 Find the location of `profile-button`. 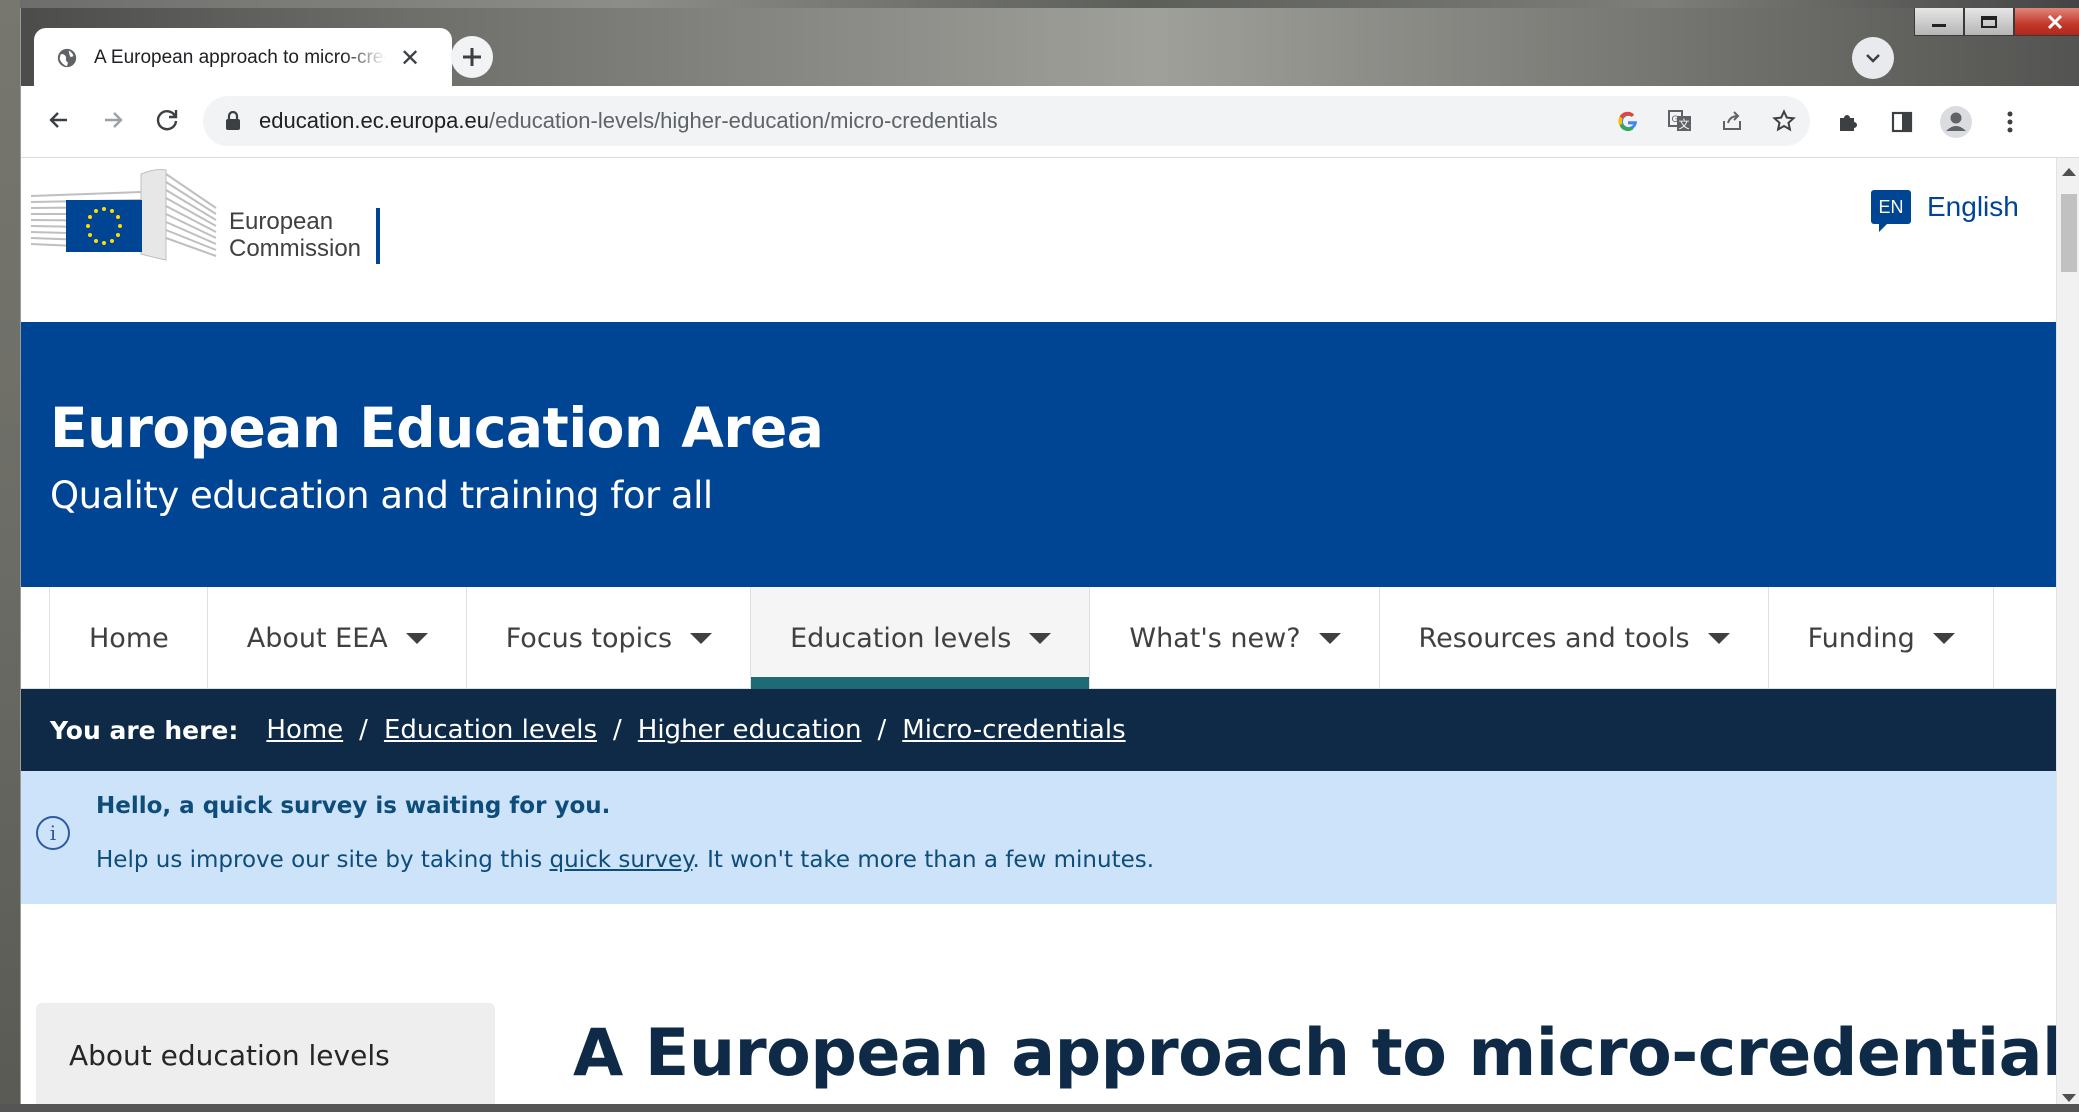

profile-button is located at coordinates (1956, 122).